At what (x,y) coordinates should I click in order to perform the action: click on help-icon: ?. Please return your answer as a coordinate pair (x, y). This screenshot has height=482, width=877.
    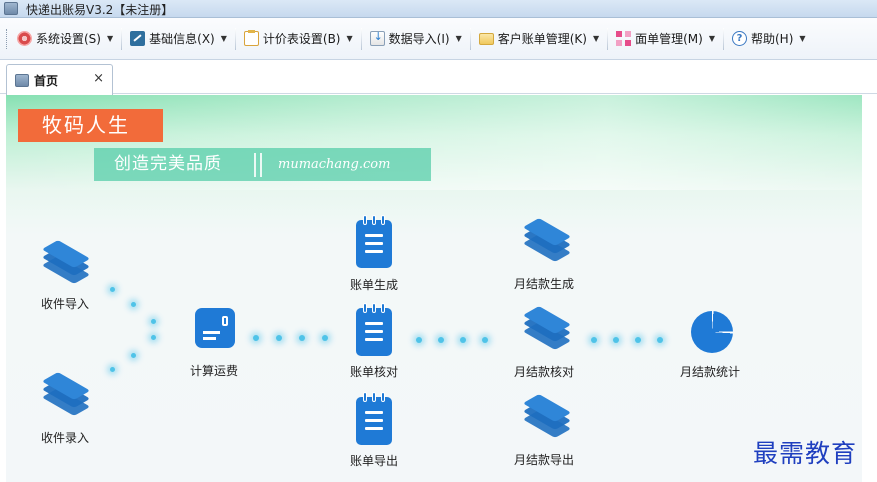
    Looking at the image, I should click on (739, 38).